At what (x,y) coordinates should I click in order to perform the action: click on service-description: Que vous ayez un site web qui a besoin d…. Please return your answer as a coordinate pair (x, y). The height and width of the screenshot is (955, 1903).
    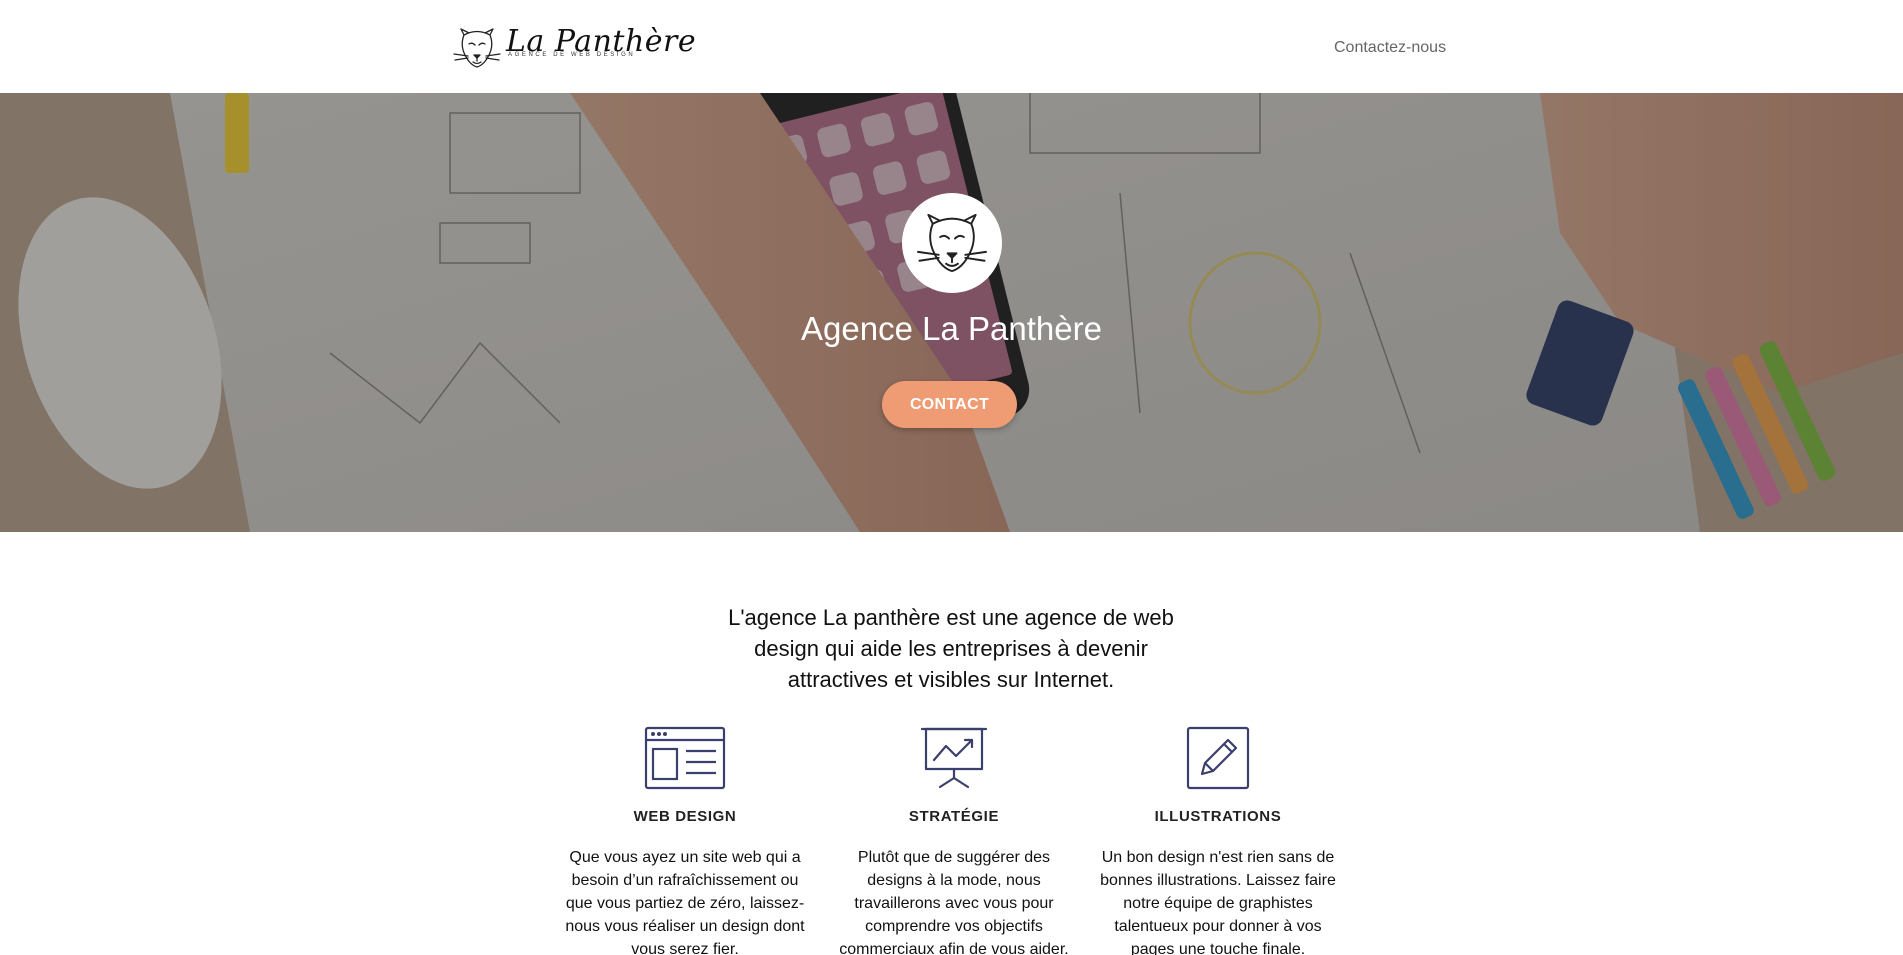
    Looking at the image, I should click on (685, 902).